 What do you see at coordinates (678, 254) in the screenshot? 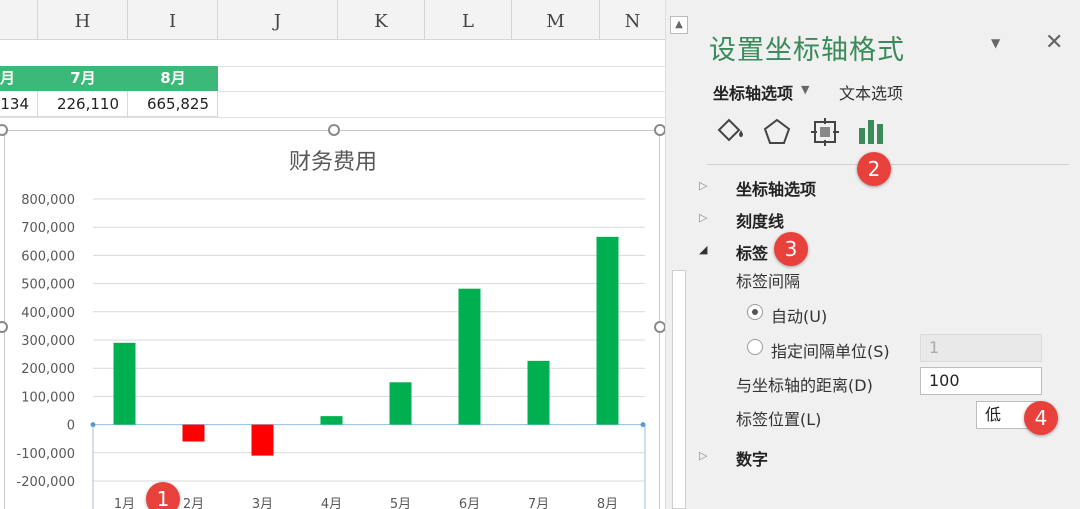
I see `vertical-scrollbar: ▲` at bounding box center [678, 254].